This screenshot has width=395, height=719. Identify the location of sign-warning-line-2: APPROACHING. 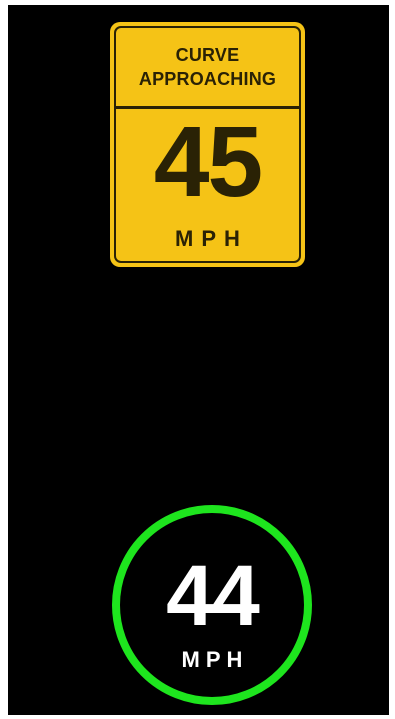
(207, 79).